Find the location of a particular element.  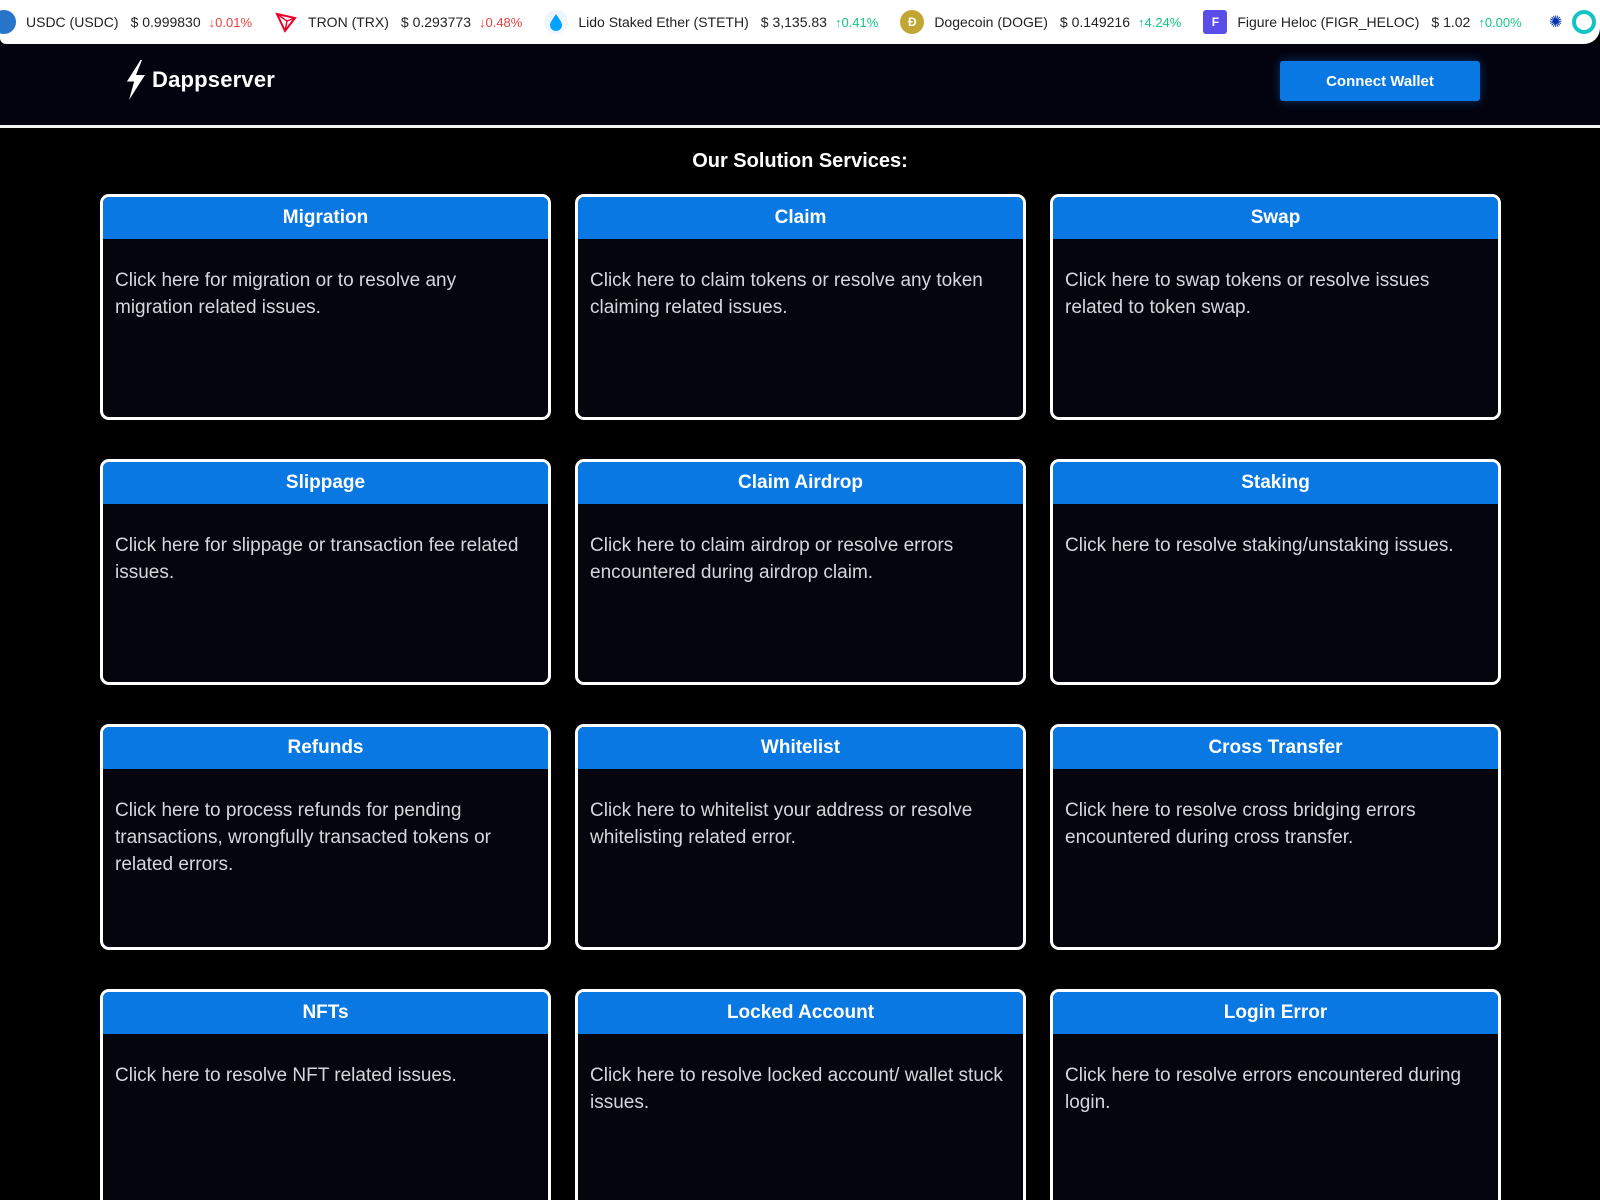

ticker-item-usdc: USDC (USDC) $ 0.999830 ↓0.01% is located at coordinates (126, 22).